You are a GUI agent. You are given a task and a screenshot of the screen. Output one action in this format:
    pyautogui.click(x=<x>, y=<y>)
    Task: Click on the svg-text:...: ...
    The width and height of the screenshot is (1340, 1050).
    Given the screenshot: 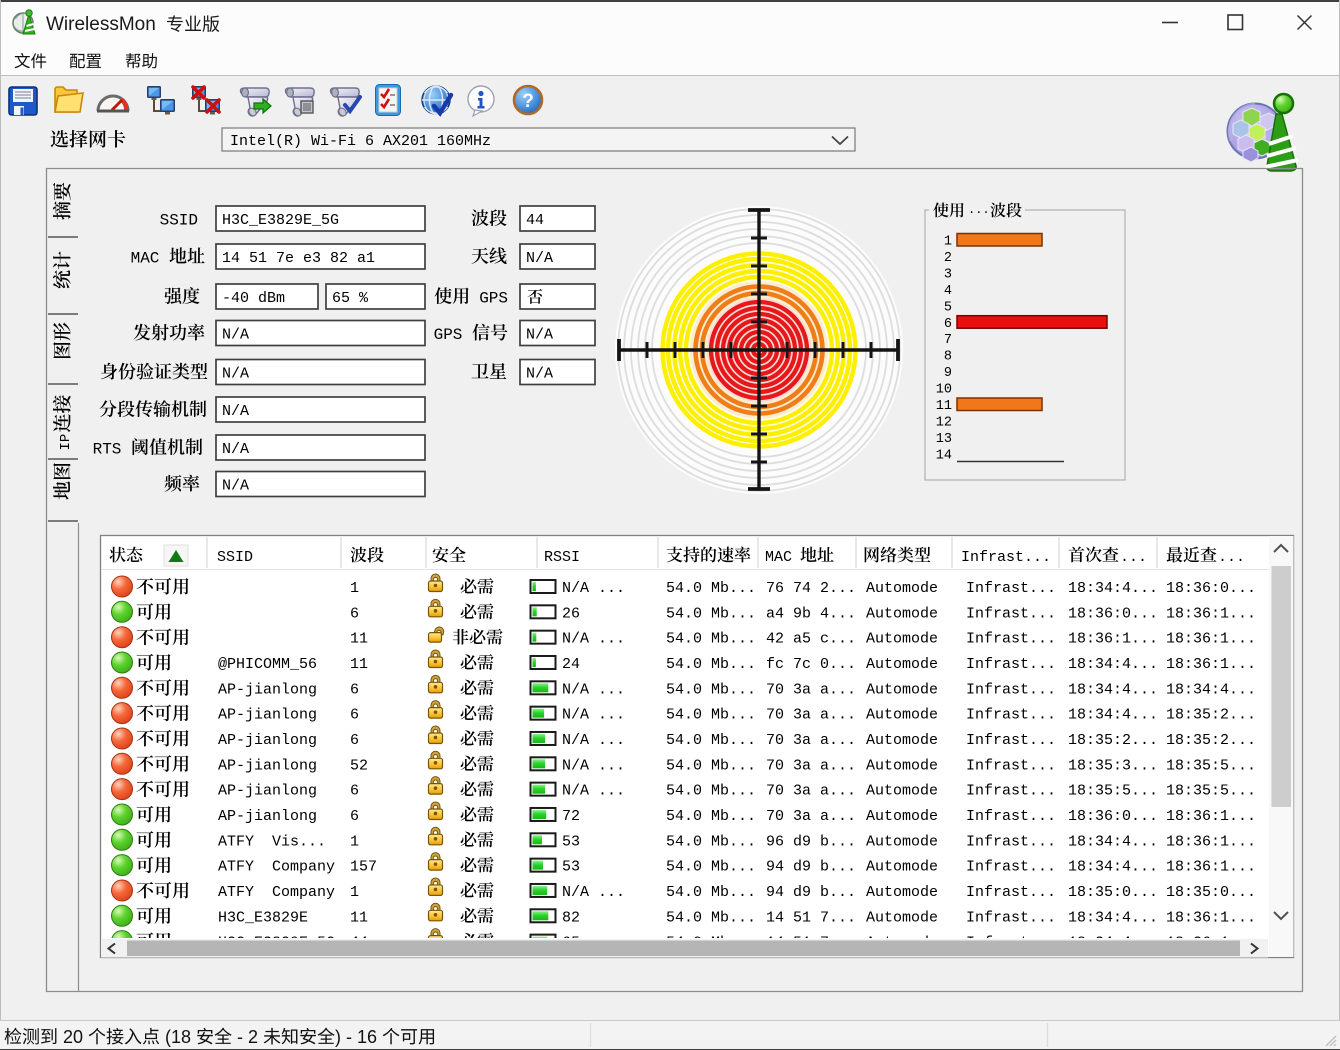 What is the action you would take?
    pyautogui.click(x=979, y=210)
    